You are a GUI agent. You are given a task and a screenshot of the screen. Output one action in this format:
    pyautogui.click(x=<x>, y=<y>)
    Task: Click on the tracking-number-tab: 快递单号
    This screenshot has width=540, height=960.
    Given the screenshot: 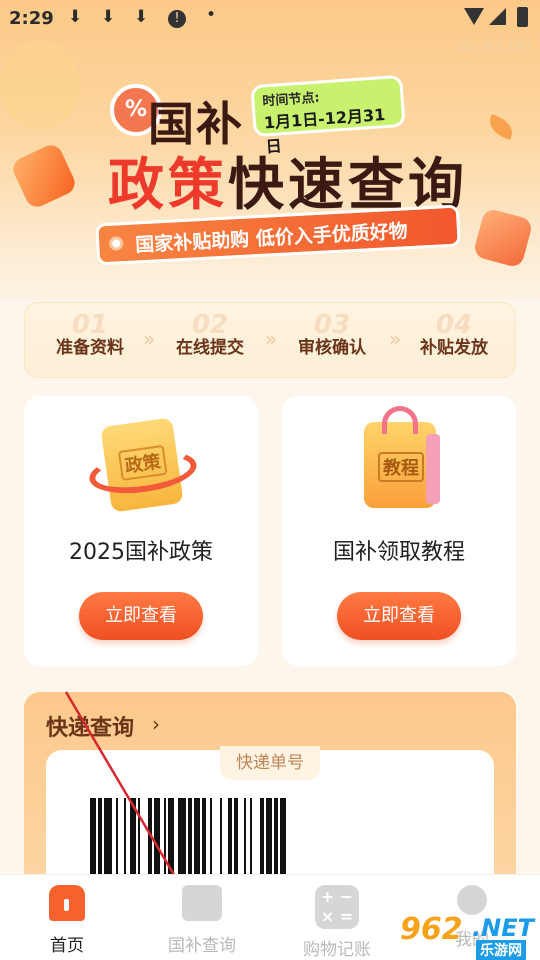 What is the action you would take?
    pyautogui.click(x=270, y=763)
    